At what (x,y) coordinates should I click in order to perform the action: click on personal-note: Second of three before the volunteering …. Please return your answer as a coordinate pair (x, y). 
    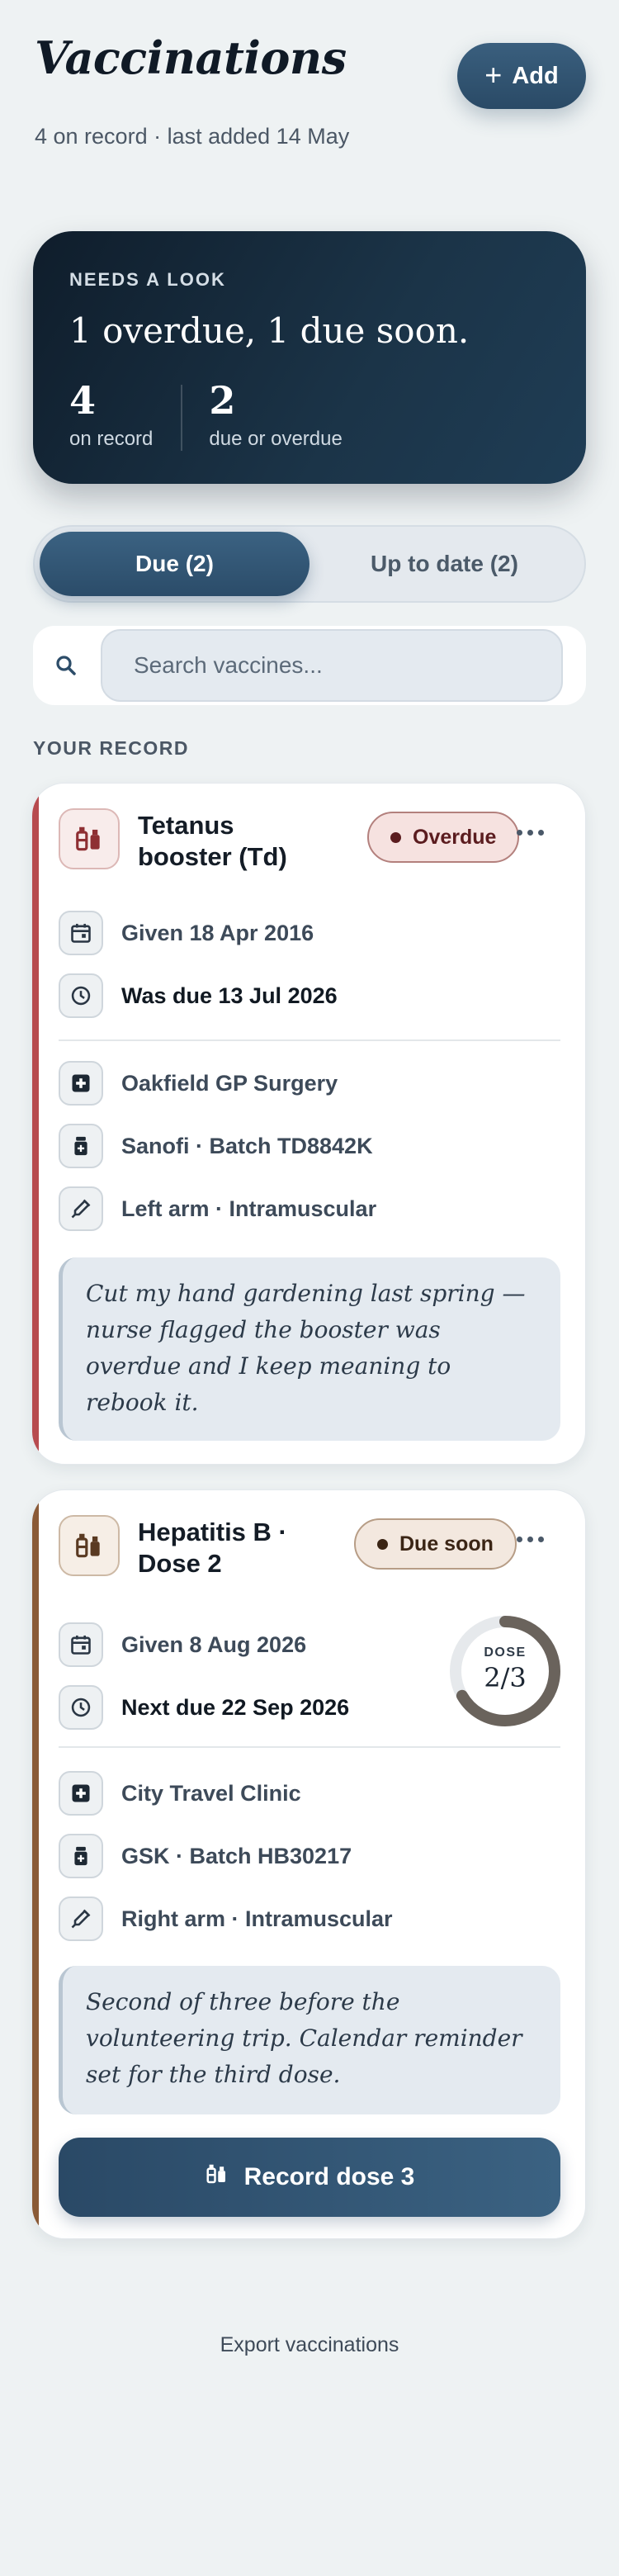
    Looking at the image, I should click on (309, 2040).